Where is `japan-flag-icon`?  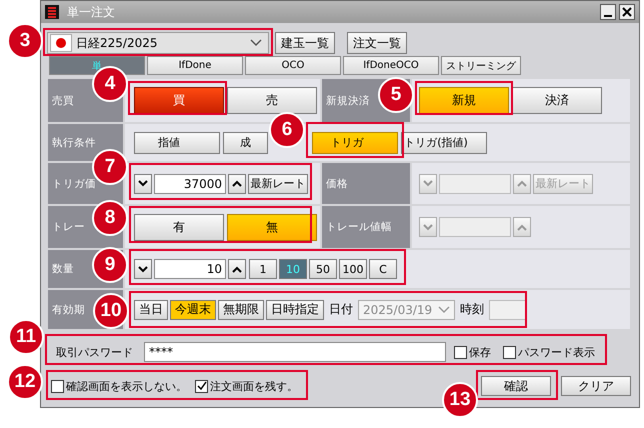
japan-flag-icon is located at coordinates (61, 43).